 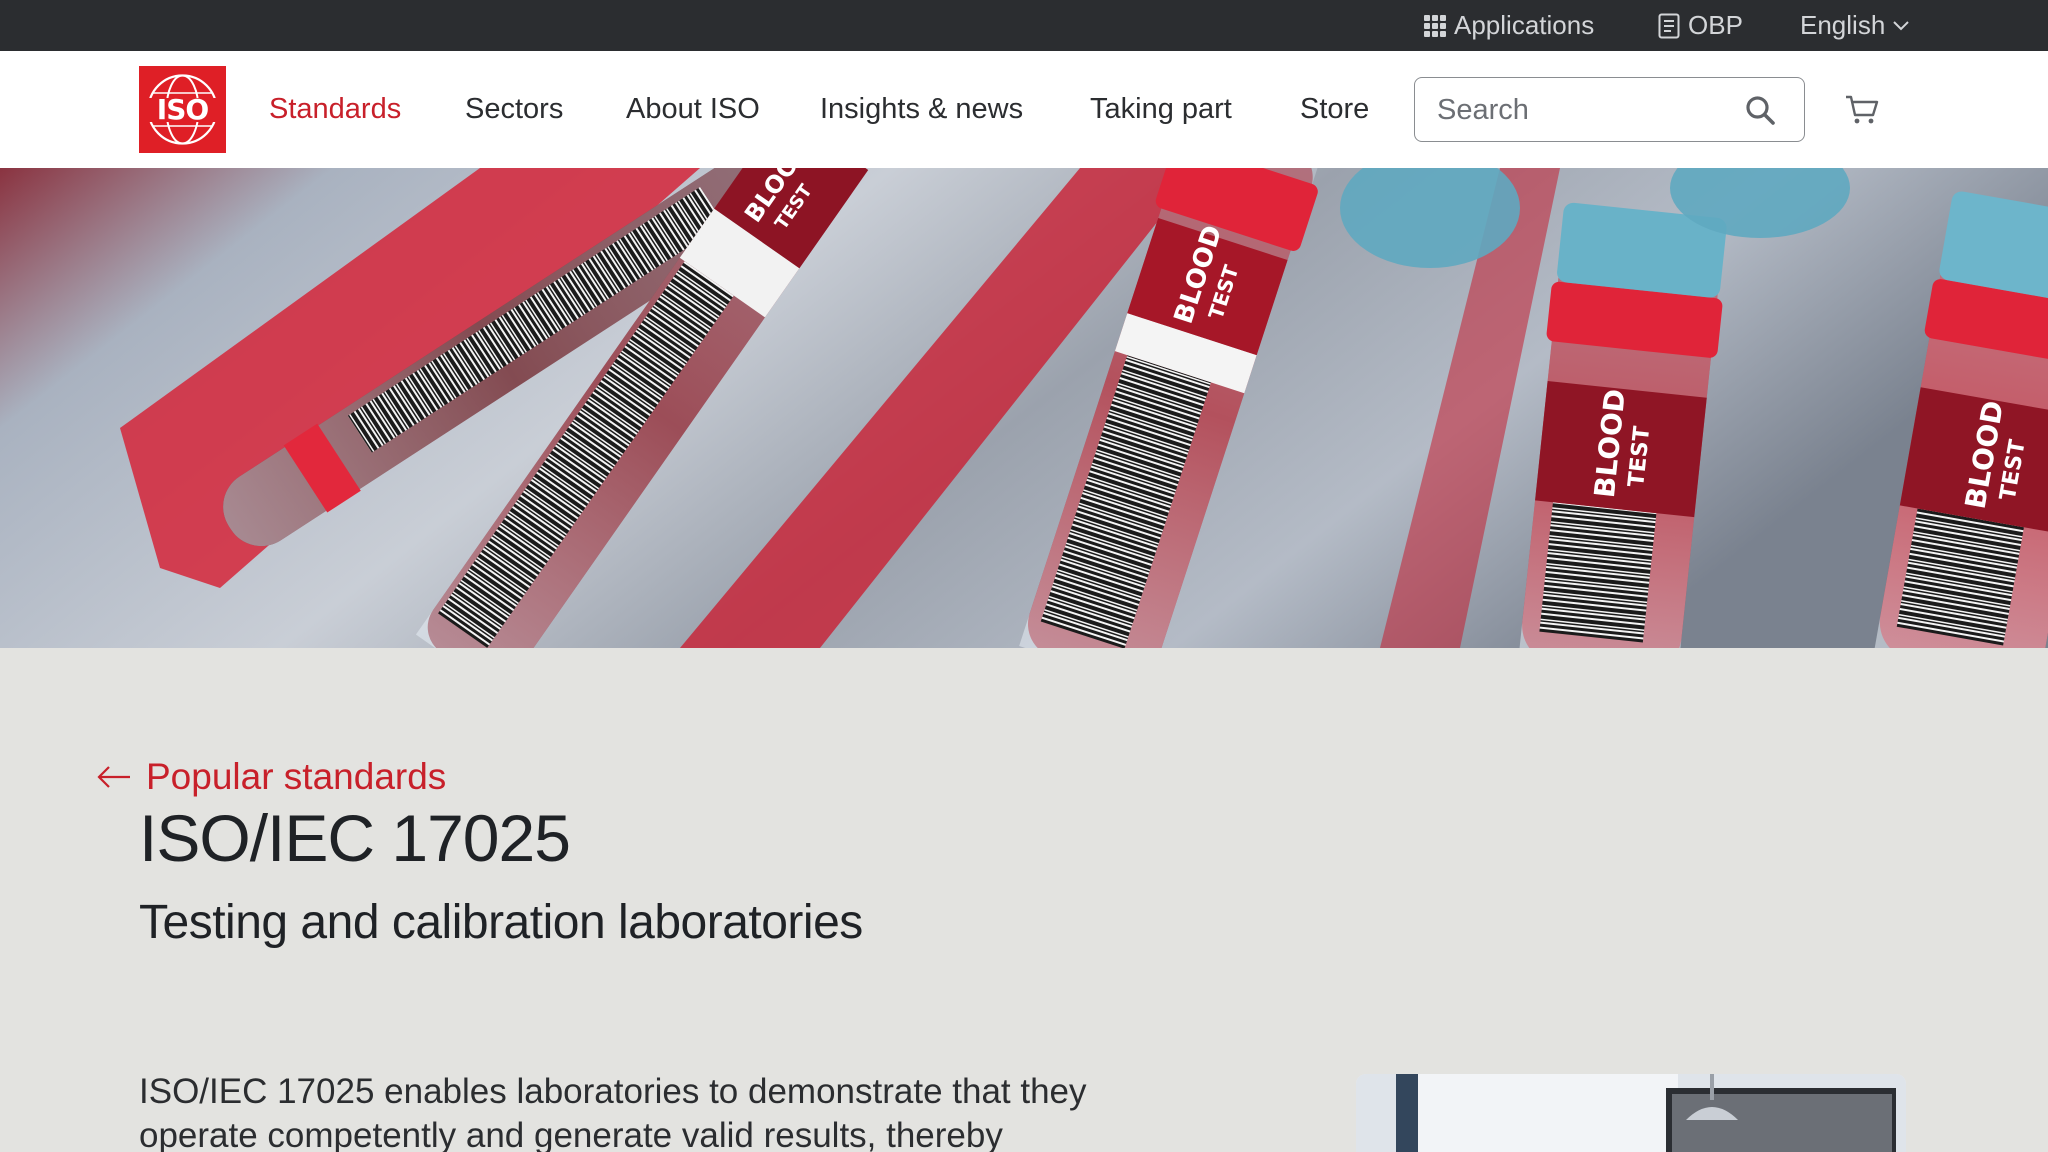 What do you see at coordinates (296, 776) in the screenshot?
I see `popular-standards-label: Popular standards` at bounding box center [296, 776].